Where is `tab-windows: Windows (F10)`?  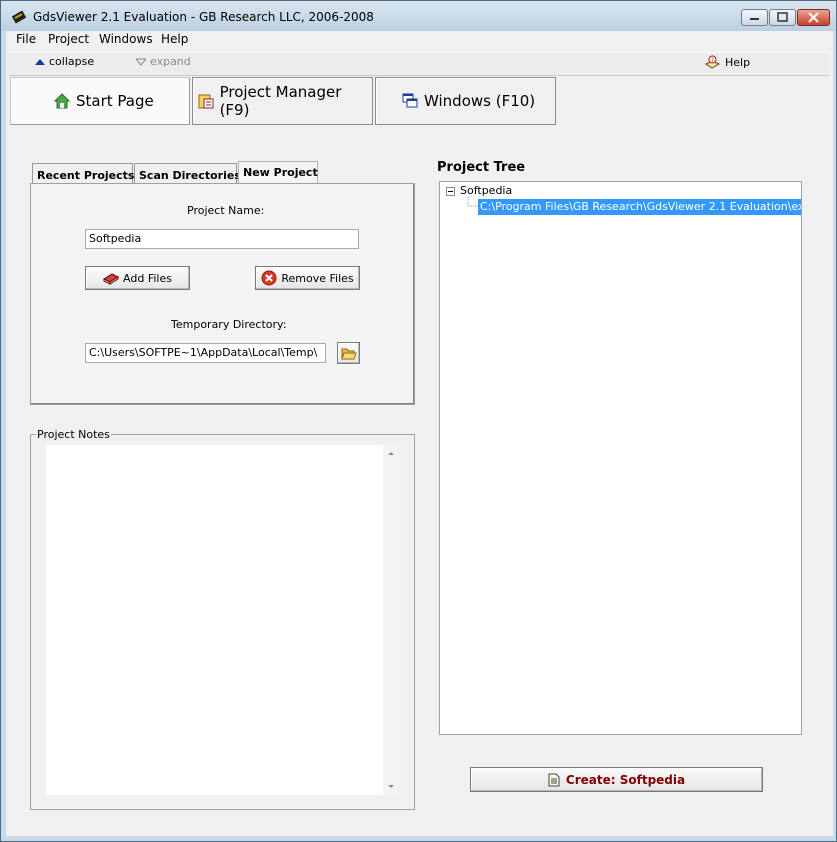 tab-windows: Windows (F10) is located at coordinates (465, 101).